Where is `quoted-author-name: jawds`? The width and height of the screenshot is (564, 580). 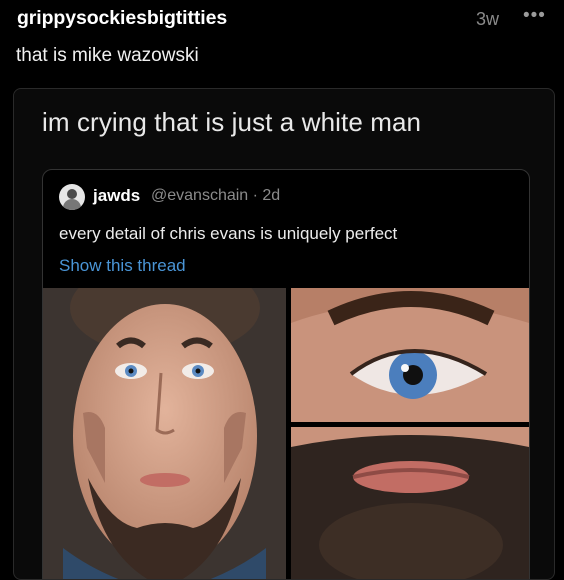
quoted-author-name: jawds is located at coordinates (116, 196).